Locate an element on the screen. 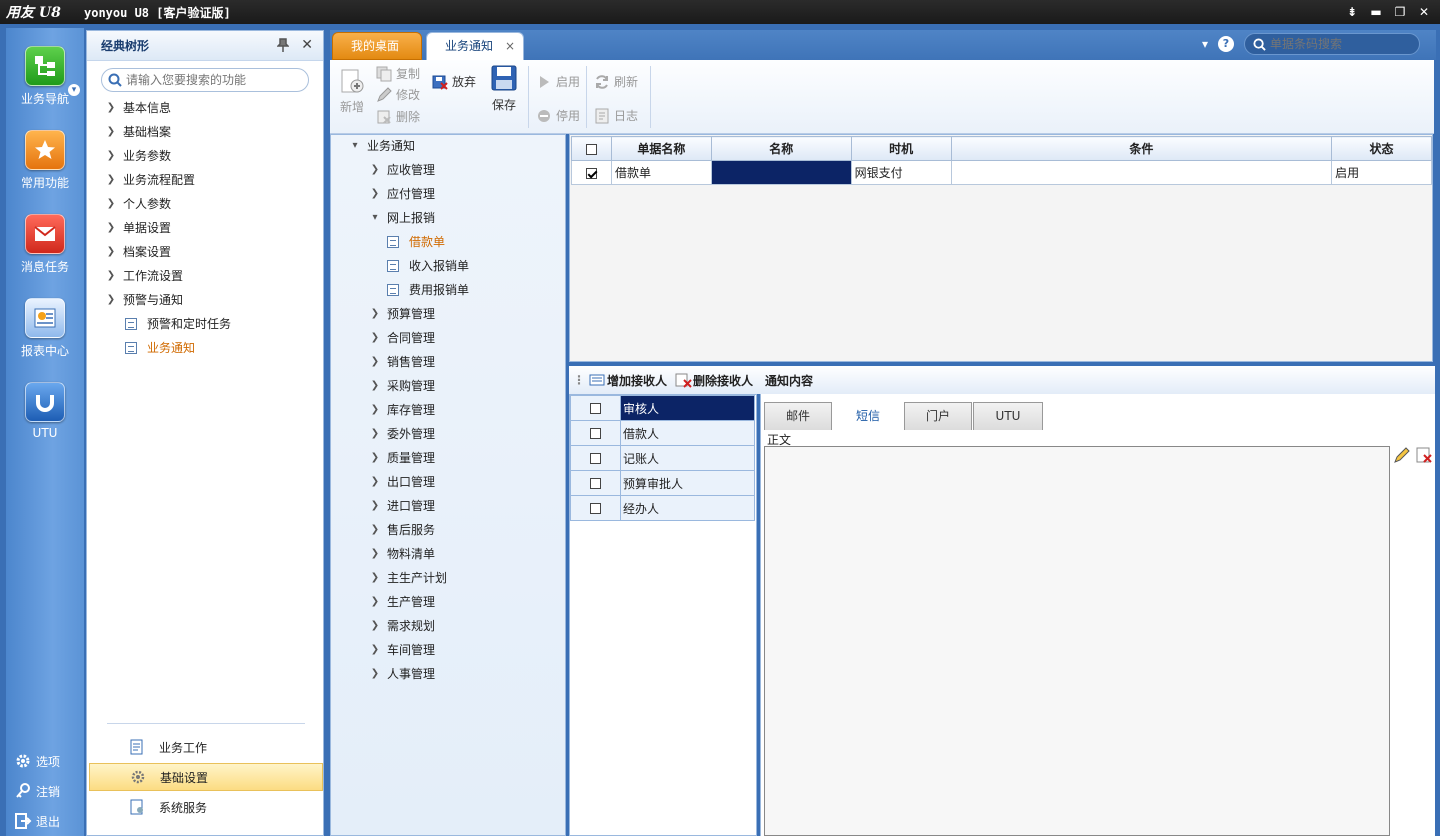 This screenshot has height=836, width=1440. nav-system-service: 系统服务 is located at coordinates (206, 807).